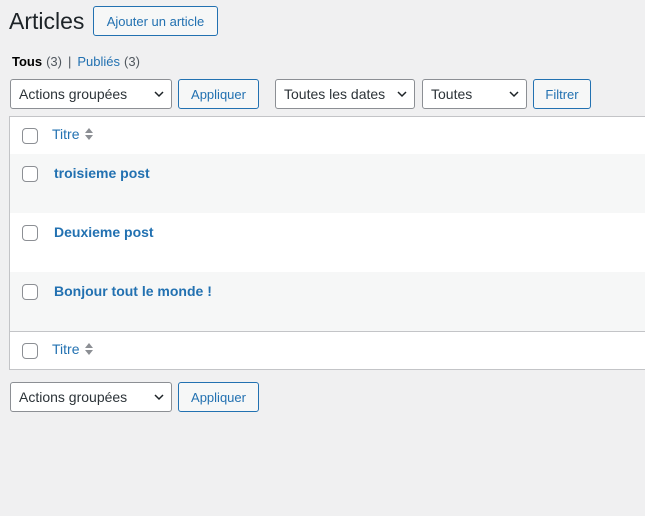 The image size is (645, 516). Describe the element at coordinates (452, 94) in the screenshot. I see `category-value: Toutes` at that location.